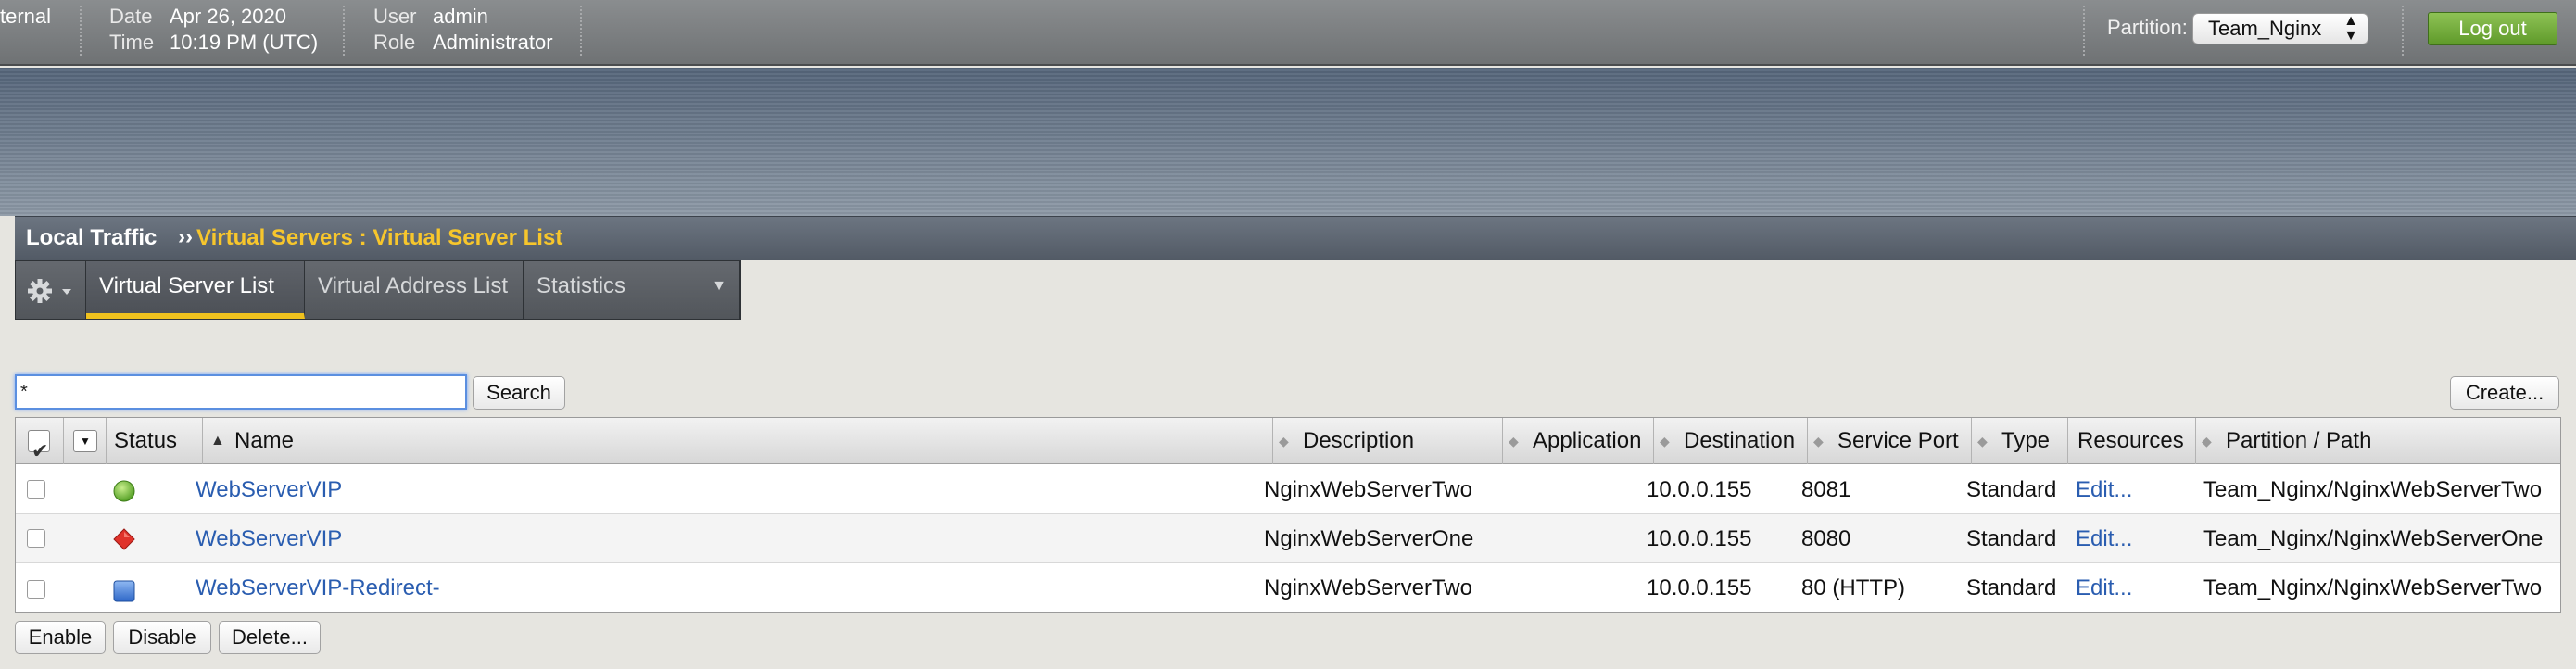 The height and width of the screenshot is (669, 2576). Describe the element at coordinates (2351, 28) in the screenshot. I see `select-arrows-icon: ▲ ▼` at that location.